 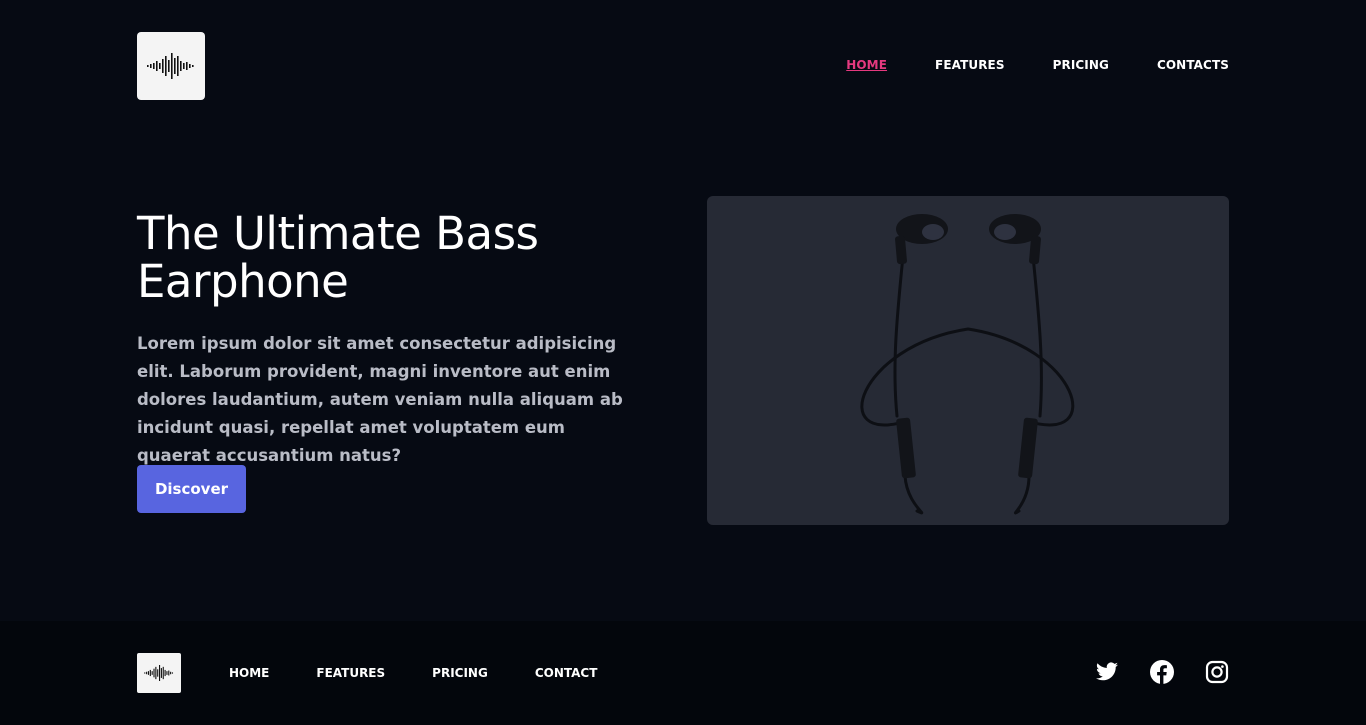 I want to click on twitter-icon, so click(x=1107, y=672).